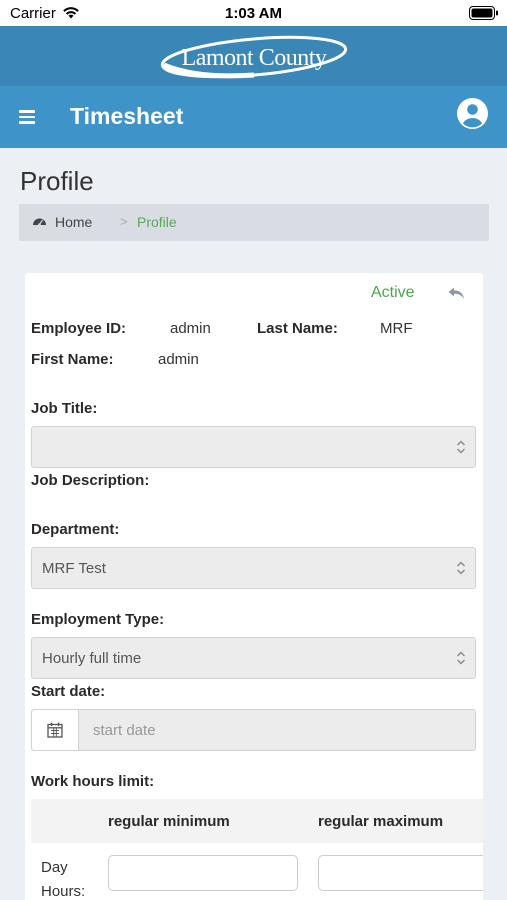  I want to click on breadcrumb: Home > Profile, so click(254, 222).